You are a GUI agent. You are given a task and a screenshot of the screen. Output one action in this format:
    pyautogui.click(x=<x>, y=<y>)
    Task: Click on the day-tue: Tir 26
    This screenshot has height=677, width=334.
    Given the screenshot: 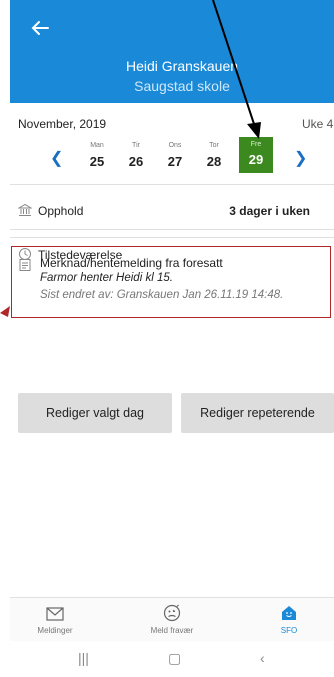 What is the action you would take?
    pyautogui.click(x=136, y=155)
    